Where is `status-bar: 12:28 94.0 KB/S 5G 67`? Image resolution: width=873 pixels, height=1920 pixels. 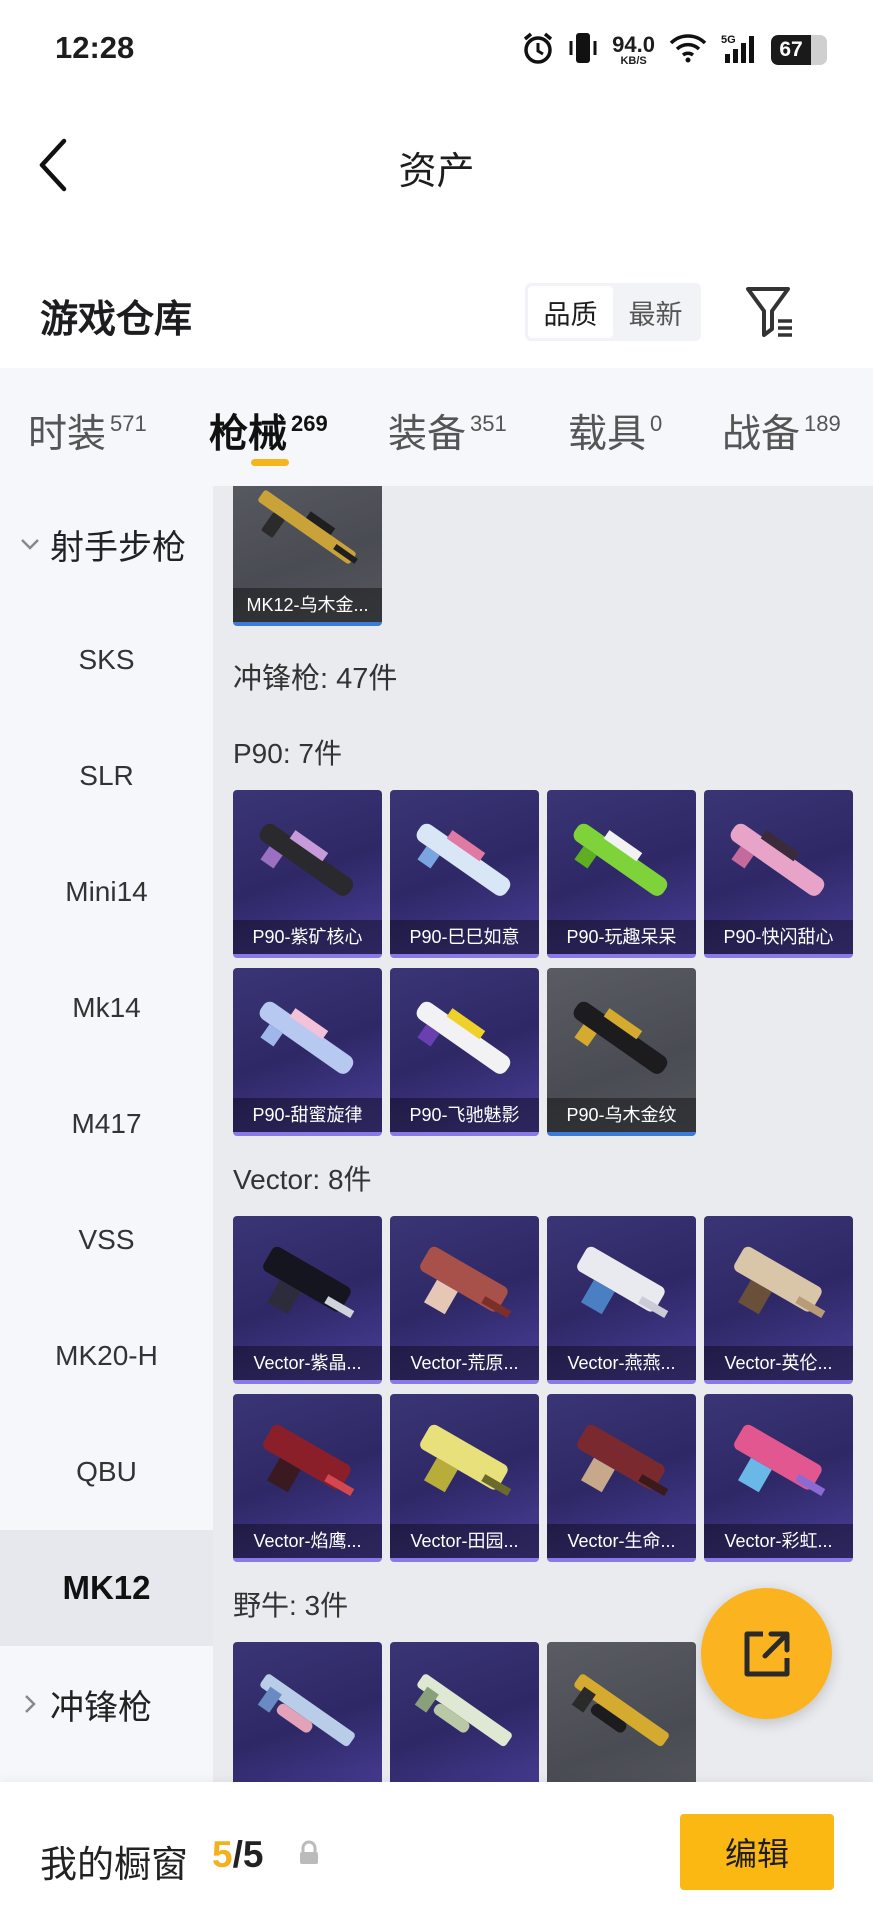 status-bar: 12:28 94.0 KB/S 5G 67 is located at coordinates (436, 50).